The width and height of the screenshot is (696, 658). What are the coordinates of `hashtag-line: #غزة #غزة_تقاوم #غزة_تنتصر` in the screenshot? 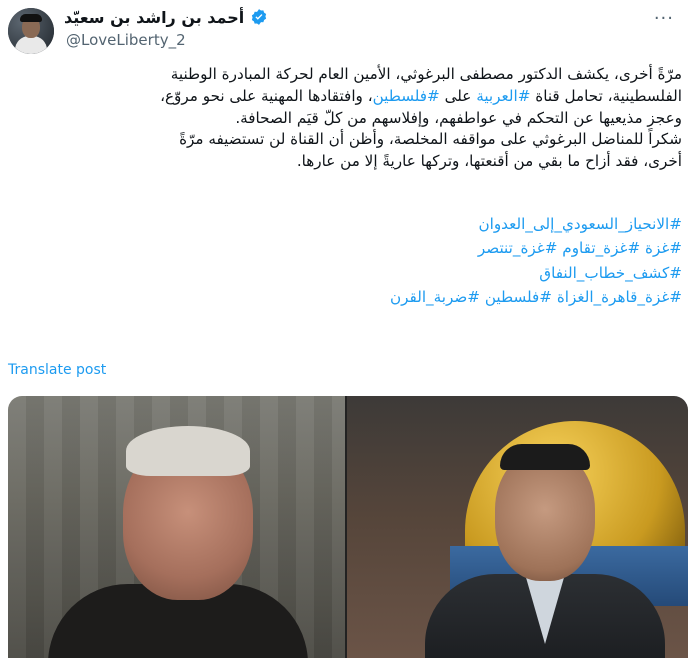 It's located at (349, 248).